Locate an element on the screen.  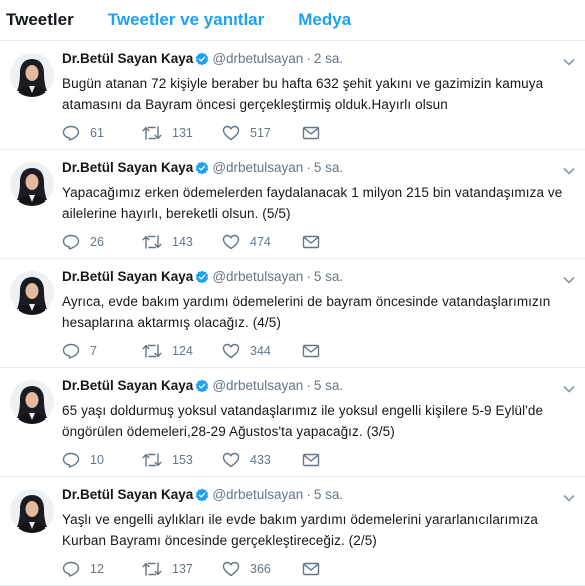
like-count: 474 is located at coordinates (260, 242).